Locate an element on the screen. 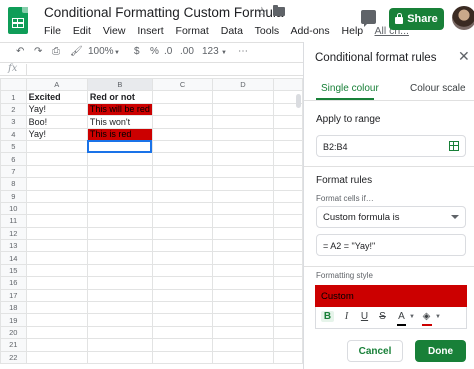  menu-addons: Add-ons is located at coordinates (310, 31).